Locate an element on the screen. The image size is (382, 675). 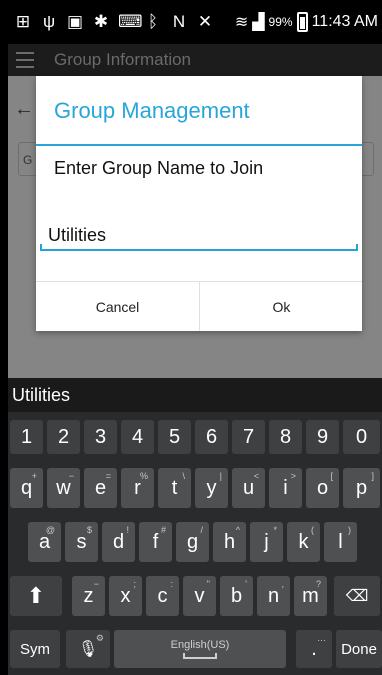
menu-icon is located at coordinates (25, 60).